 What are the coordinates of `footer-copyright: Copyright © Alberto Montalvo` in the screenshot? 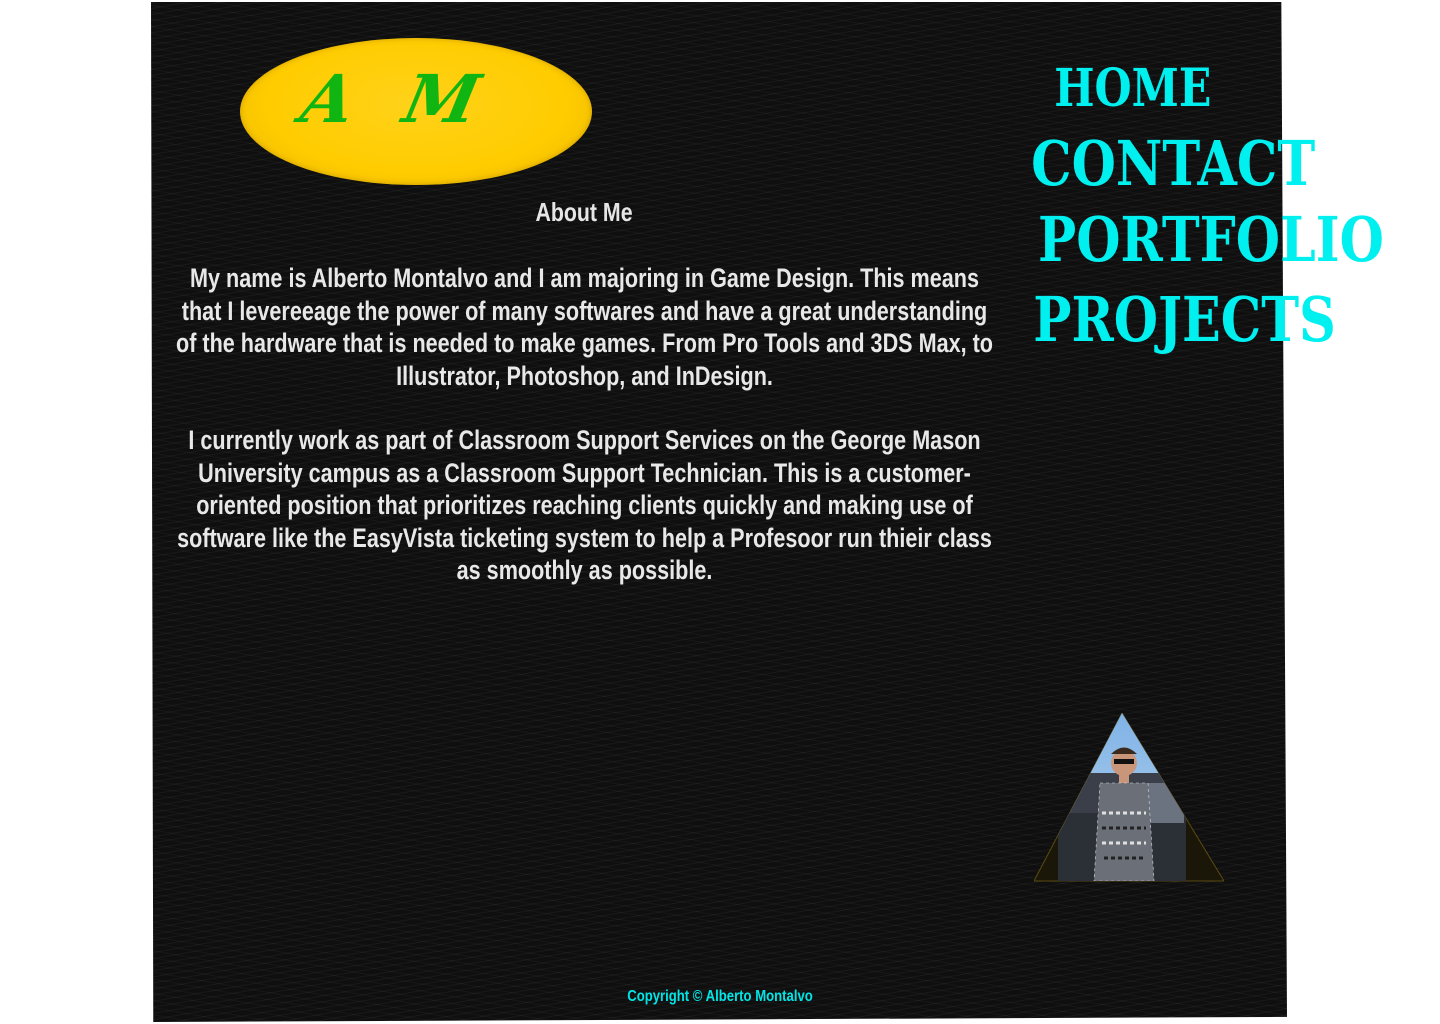 It's located at (720, 997).